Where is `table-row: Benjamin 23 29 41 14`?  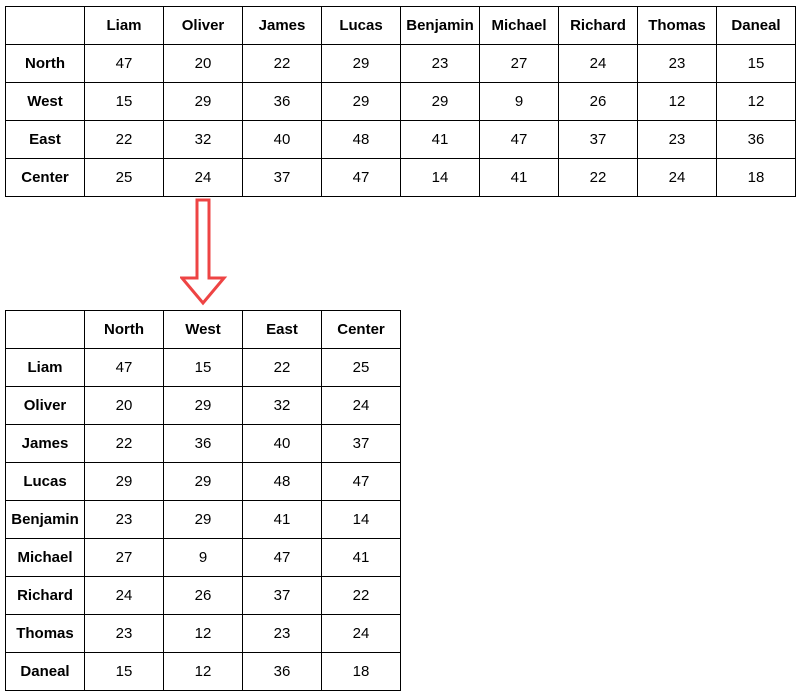 table-row: Benjamin 23 29 41 14 is located at coordinates (203, 519).